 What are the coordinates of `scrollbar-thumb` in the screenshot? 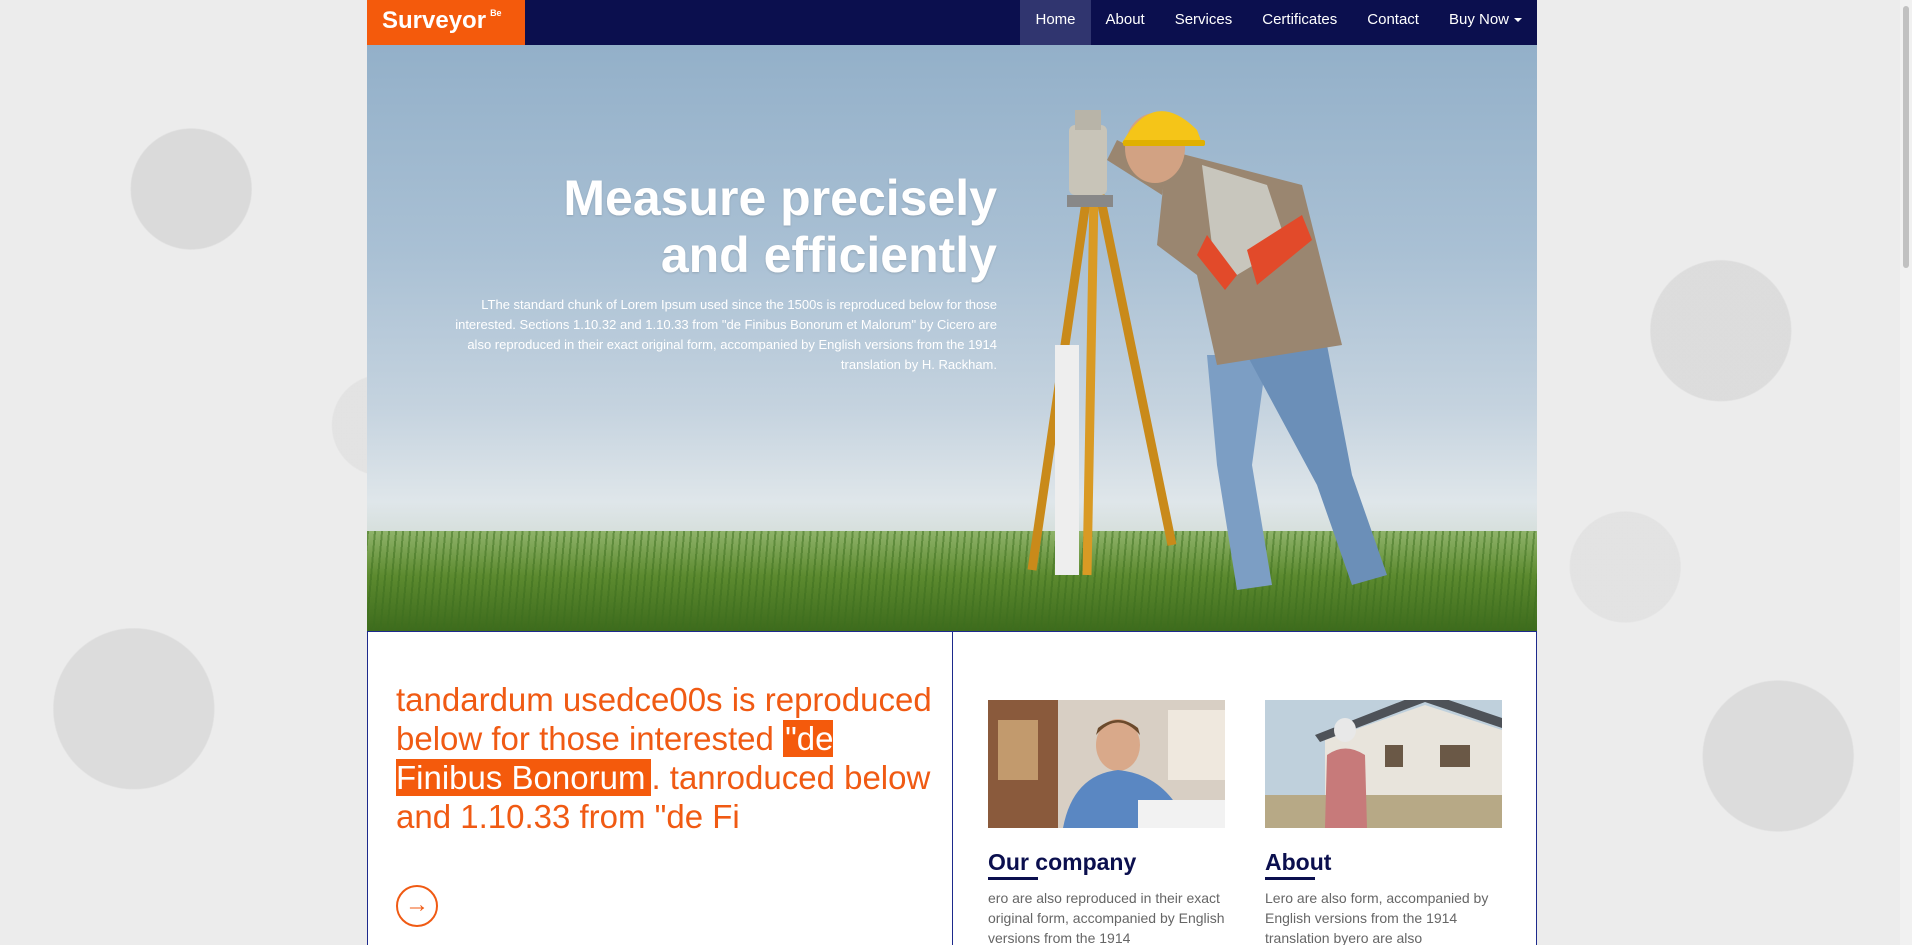 It's located at (1906, 137).